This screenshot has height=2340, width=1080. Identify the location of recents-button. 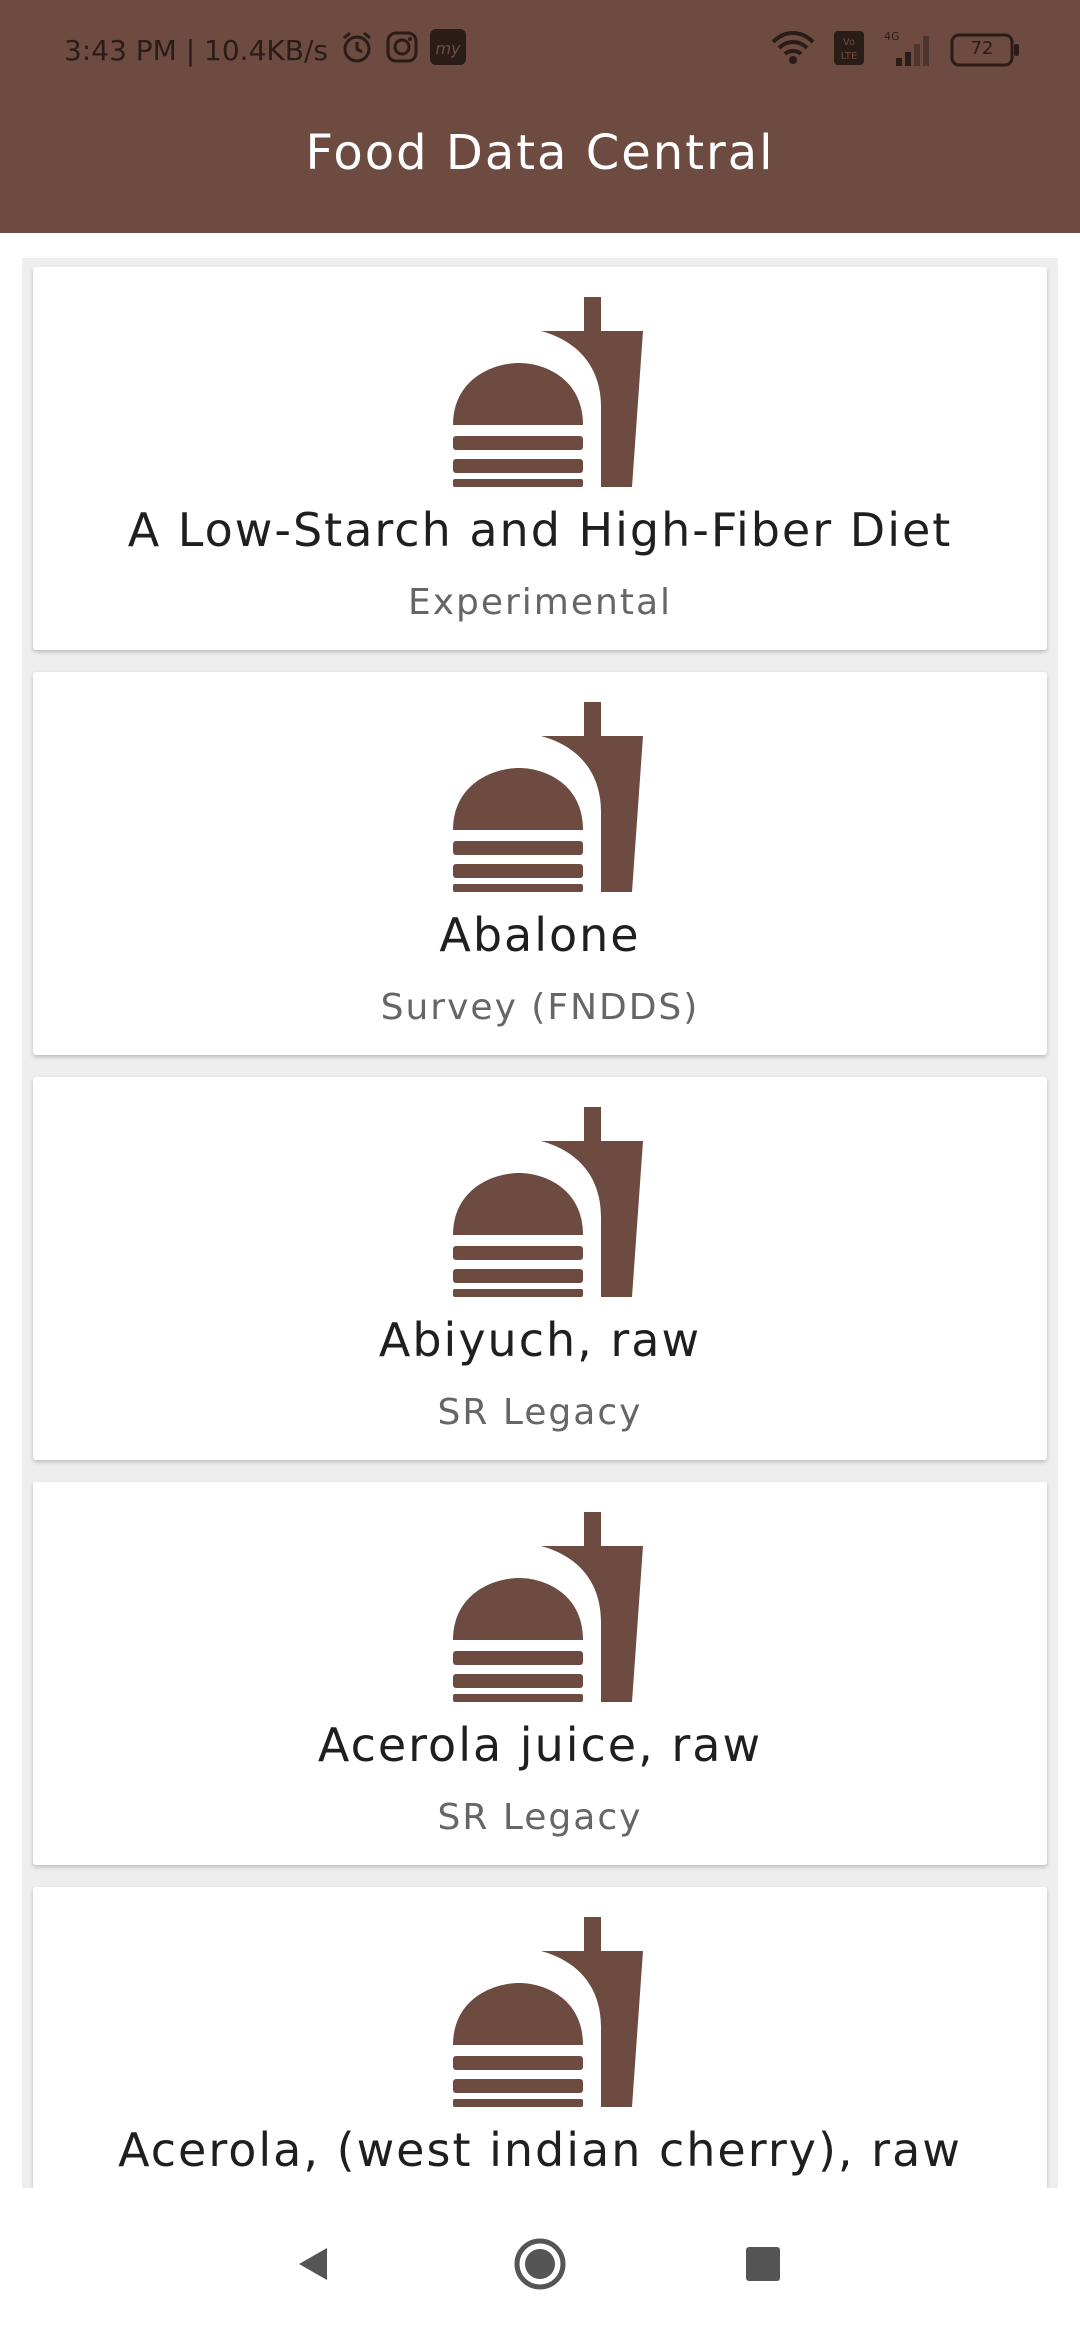
(763, 2264).